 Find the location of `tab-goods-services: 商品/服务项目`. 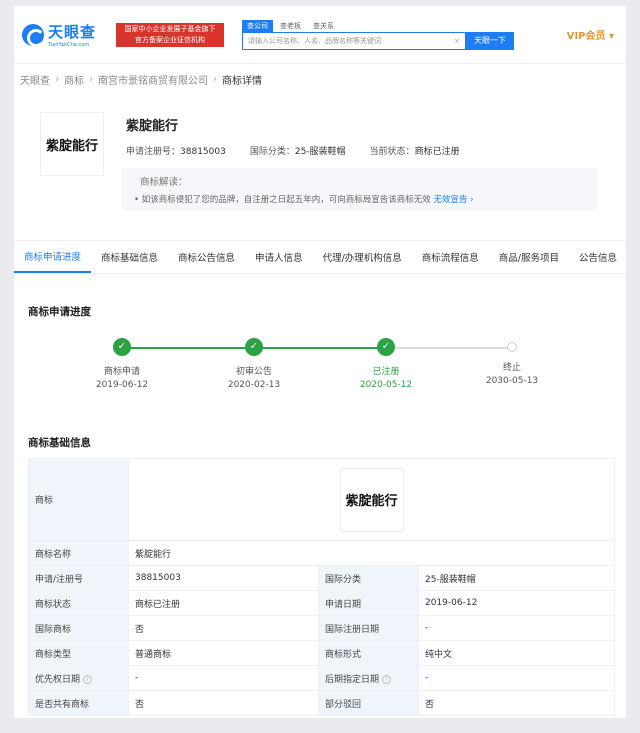

tab-goods-services: 商品/服务项目 is located at coordinates (529, 257).